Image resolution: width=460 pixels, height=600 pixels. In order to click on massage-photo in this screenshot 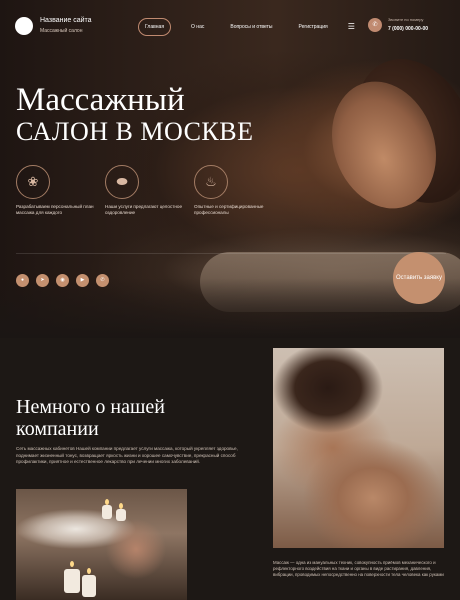, I will do `click(358, 448)`.